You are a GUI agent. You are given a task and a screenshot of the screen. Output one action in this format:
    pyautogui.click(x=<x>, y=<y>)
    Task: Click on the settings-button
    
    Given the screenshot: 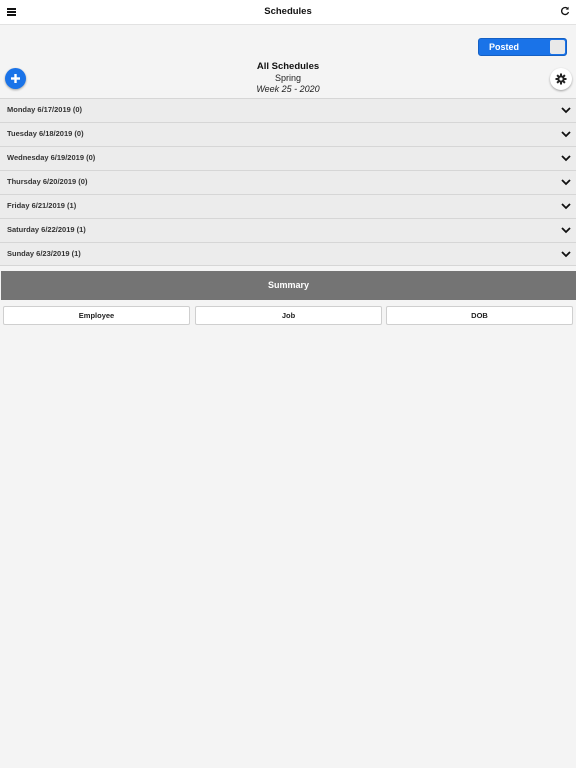 What is the action you would take?
    pyautogui.click(x=561, y=79)
    